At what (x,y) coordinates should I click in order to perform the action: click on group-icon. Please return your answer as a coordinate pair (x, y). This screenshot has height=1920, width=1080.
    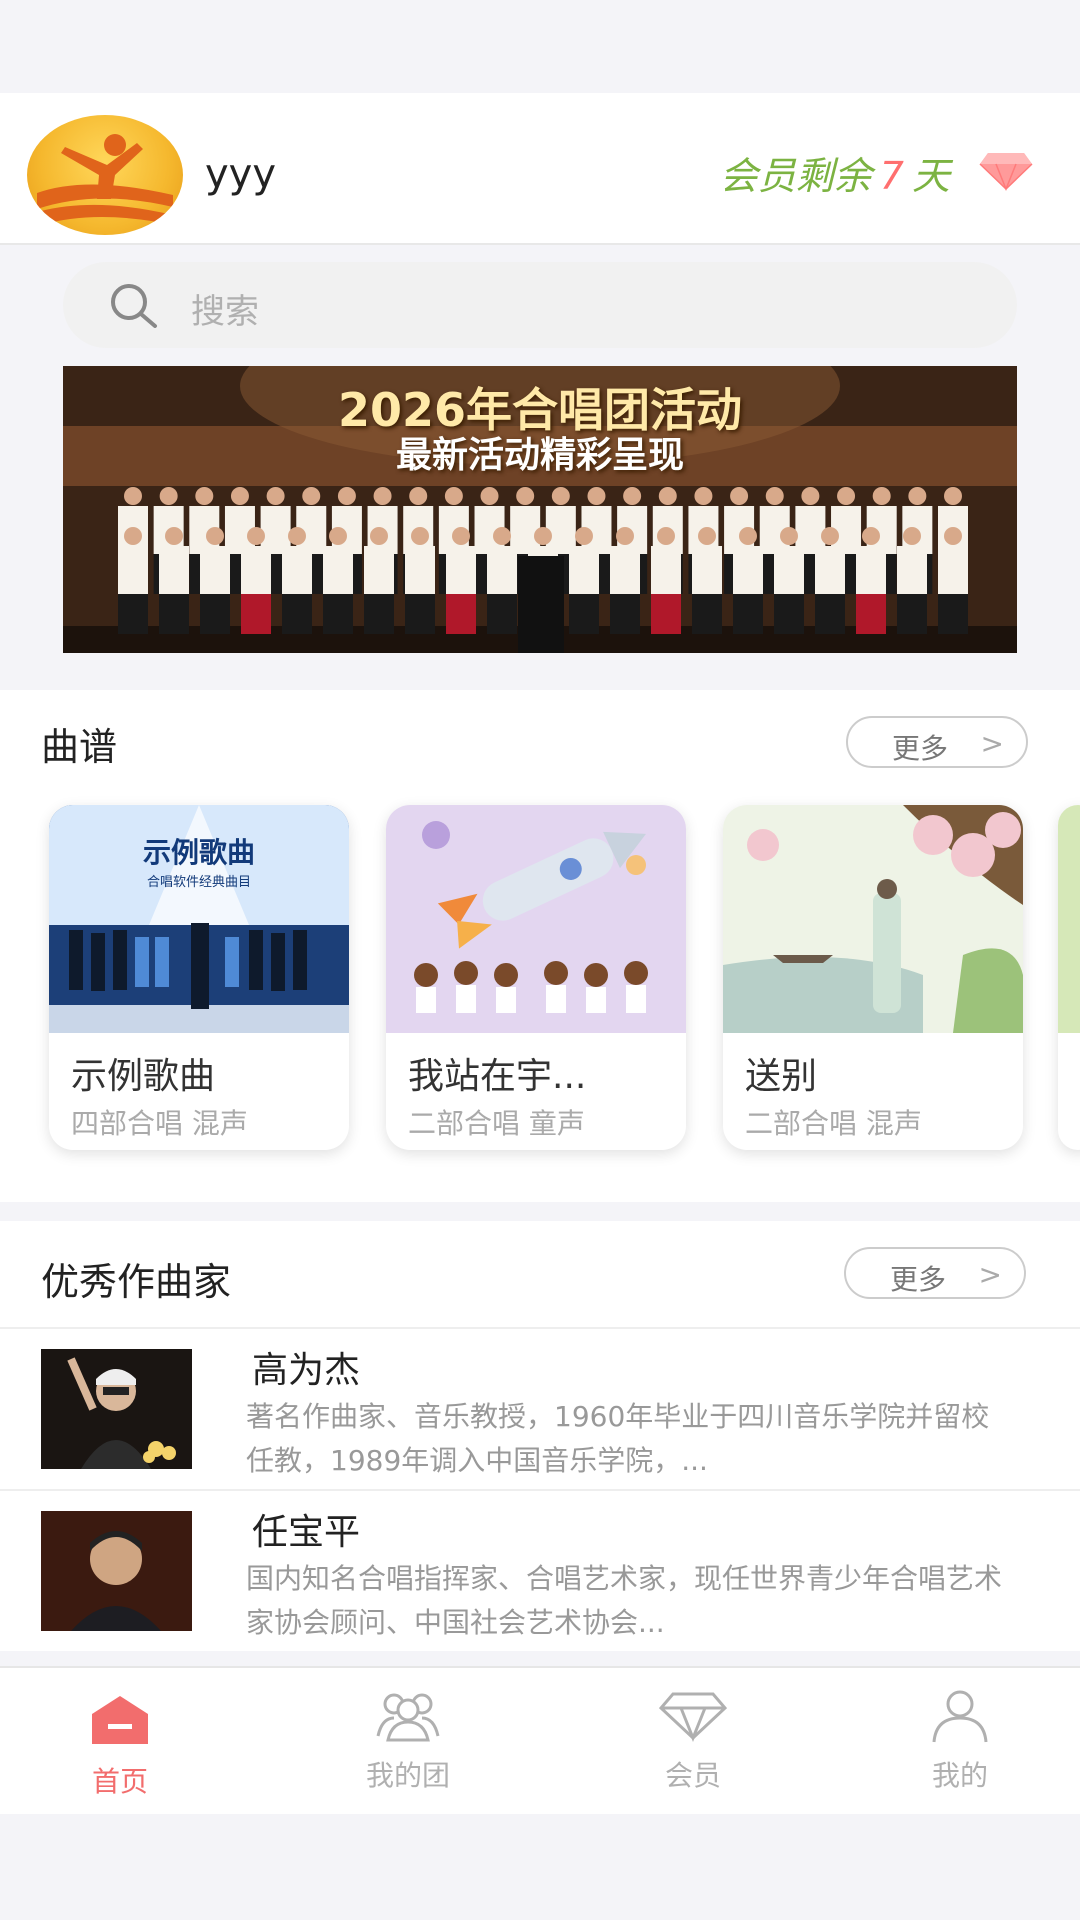
    Looking at the image, I should click on (408, 1717).